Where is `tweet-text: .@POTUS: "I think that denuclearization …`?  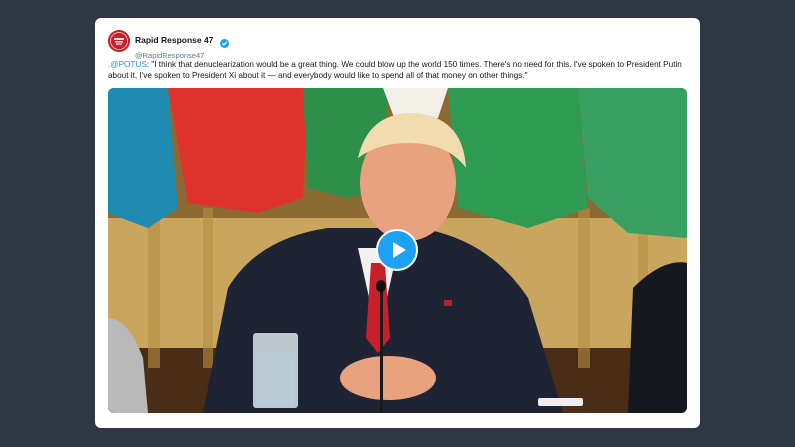
tweet-text: .@POTUS: "I think that denuclearization … is located at coordinates (398, 70).